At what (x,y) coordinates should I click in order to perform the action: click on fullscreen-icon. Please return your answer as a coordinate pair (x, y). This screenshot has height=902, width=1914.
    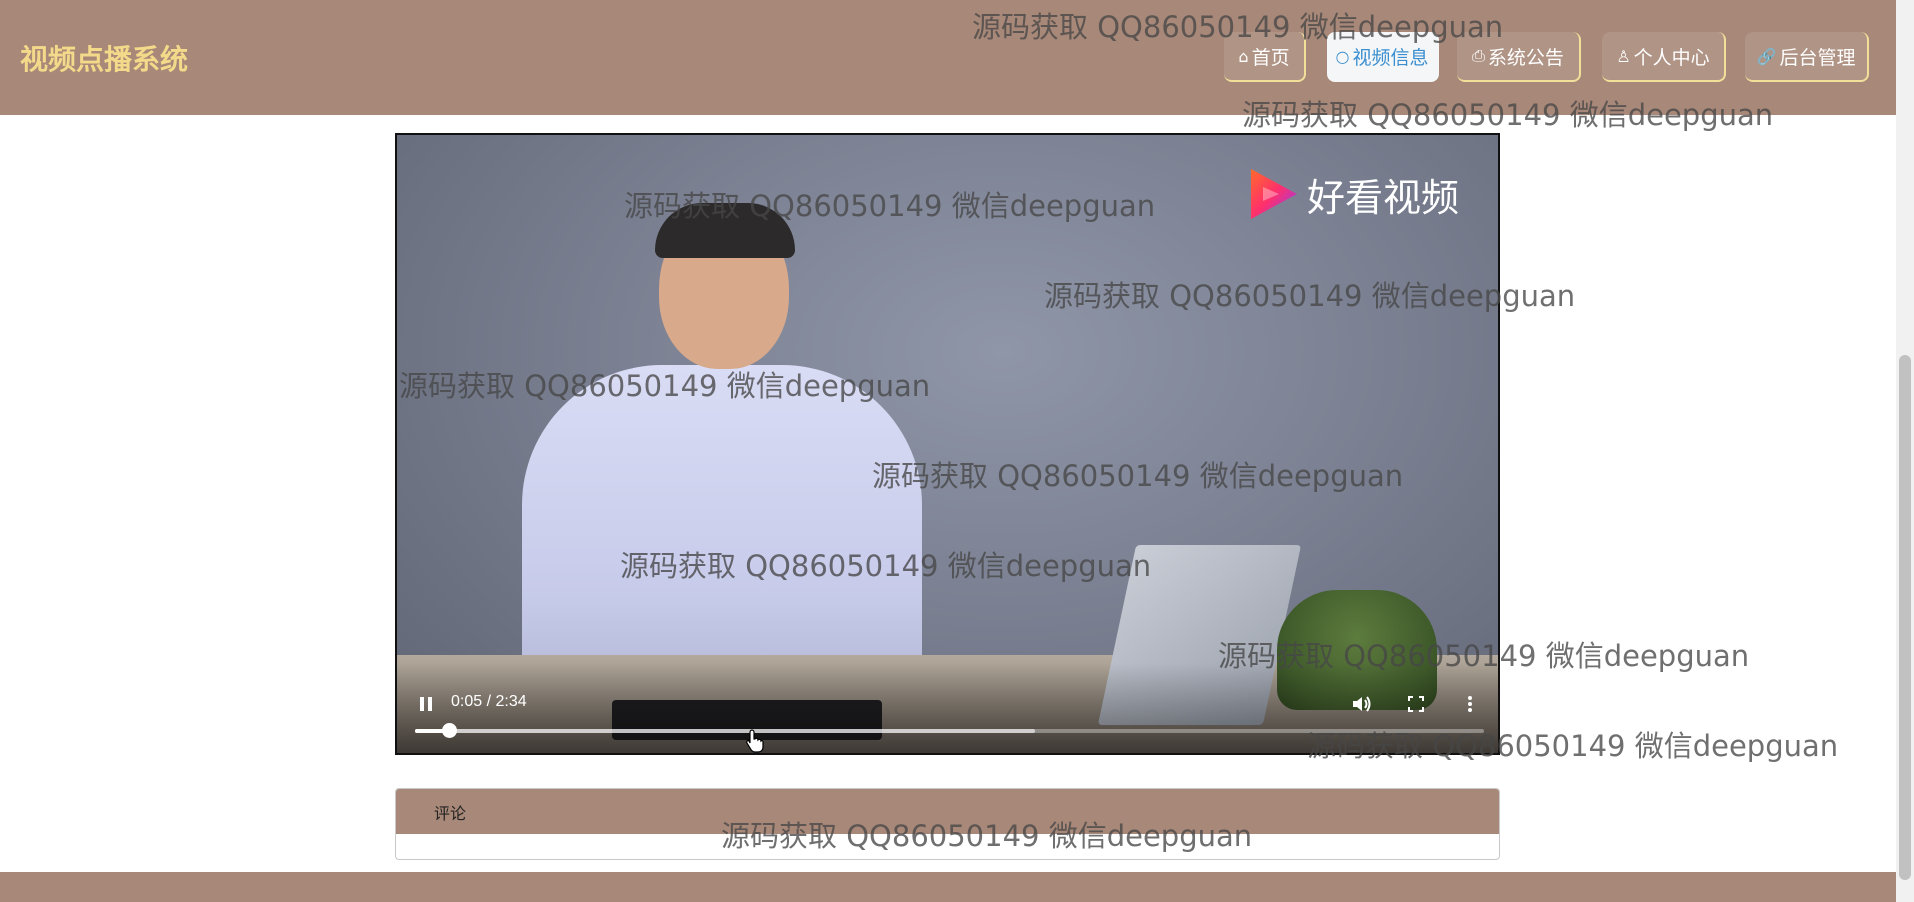
    Looking at the image, I should click on (1416, 704).